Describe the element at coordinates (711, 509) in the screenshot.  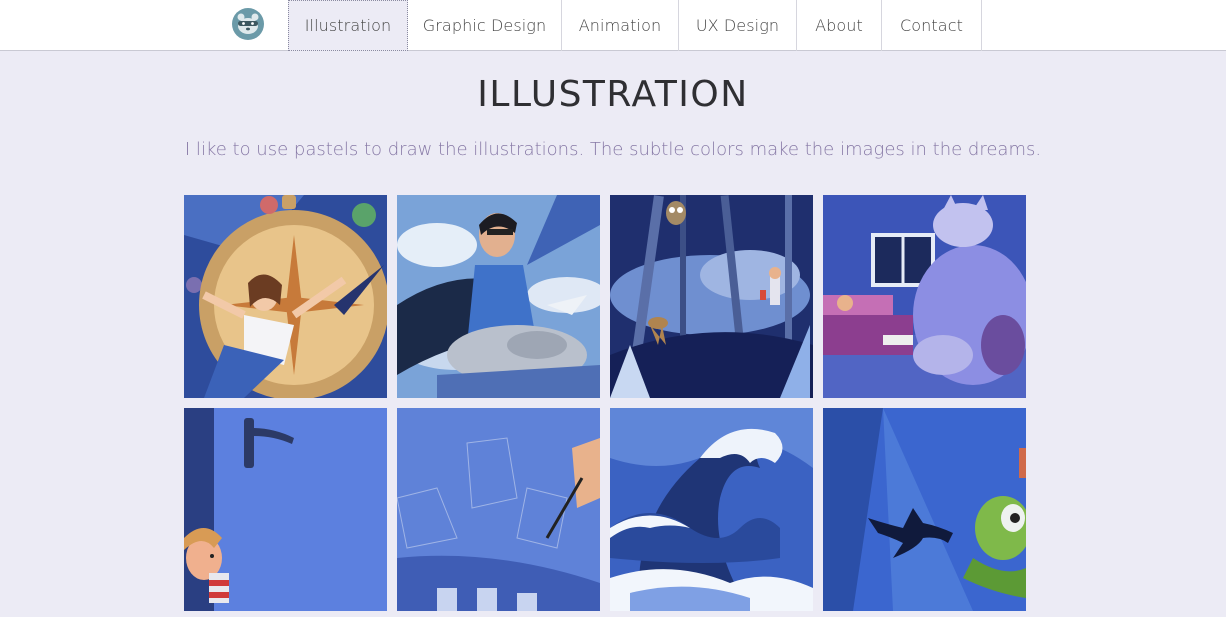
I see `great-wave-illustration` at that location.